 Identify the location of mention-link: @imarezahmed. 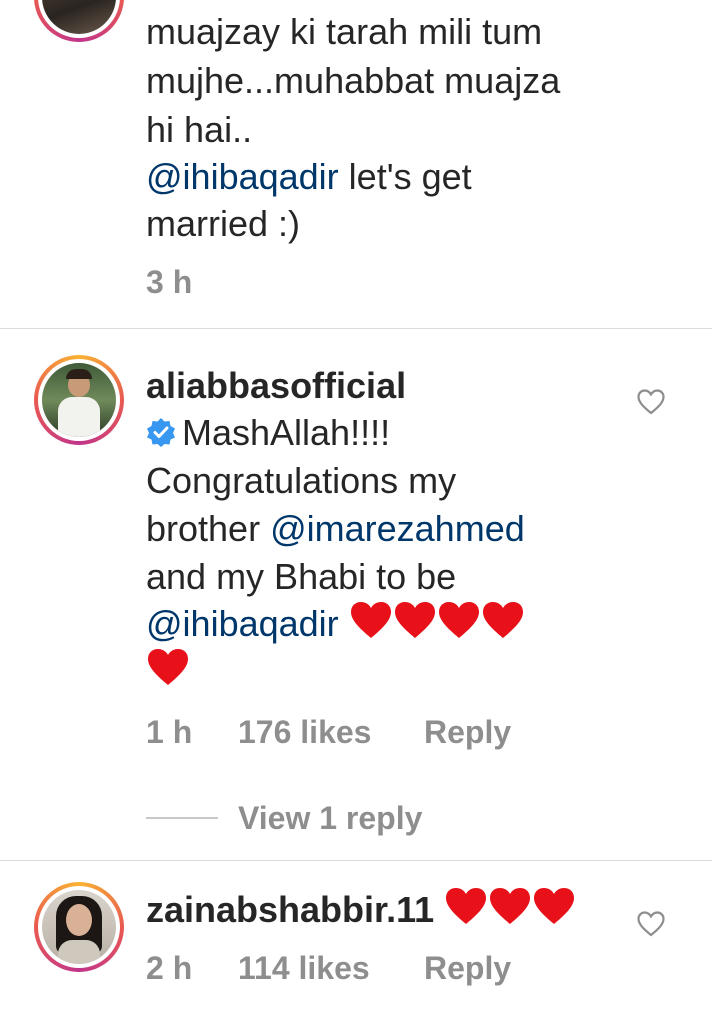
(397, 528).